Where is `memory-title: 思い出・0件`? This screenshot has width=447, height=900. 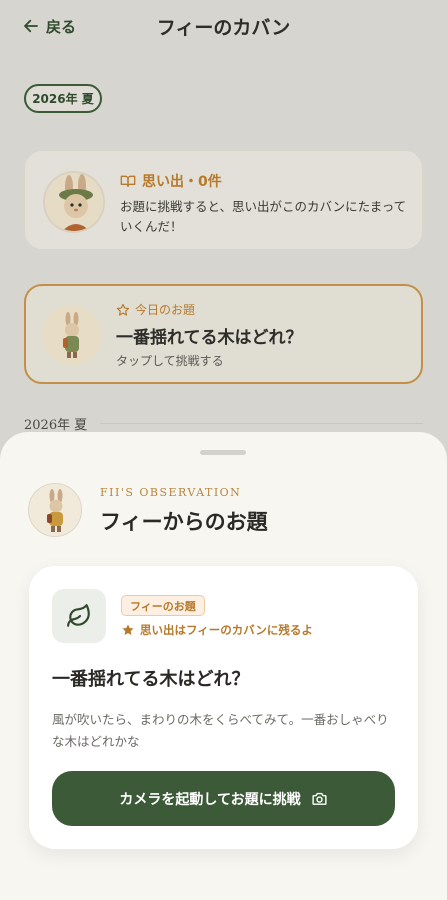 memory-title: 思い出・0件 is located at coordinates (171, 181).